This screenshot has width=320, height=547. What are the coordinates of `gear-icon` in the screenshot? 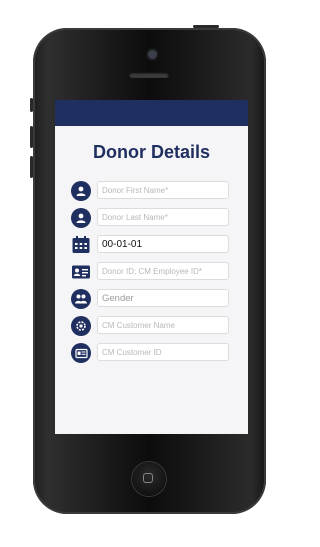 It's located at (81, 326).